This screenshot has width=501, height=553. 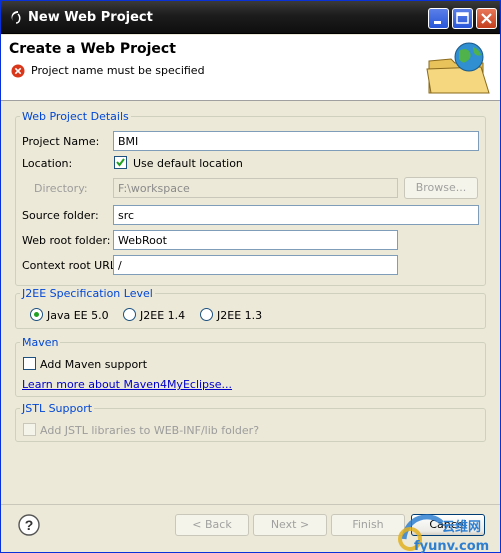 What do you see at coordinates (40, 342) in the screenshot?
I see `group-legend: Maven` at bounding box center [40, 342].